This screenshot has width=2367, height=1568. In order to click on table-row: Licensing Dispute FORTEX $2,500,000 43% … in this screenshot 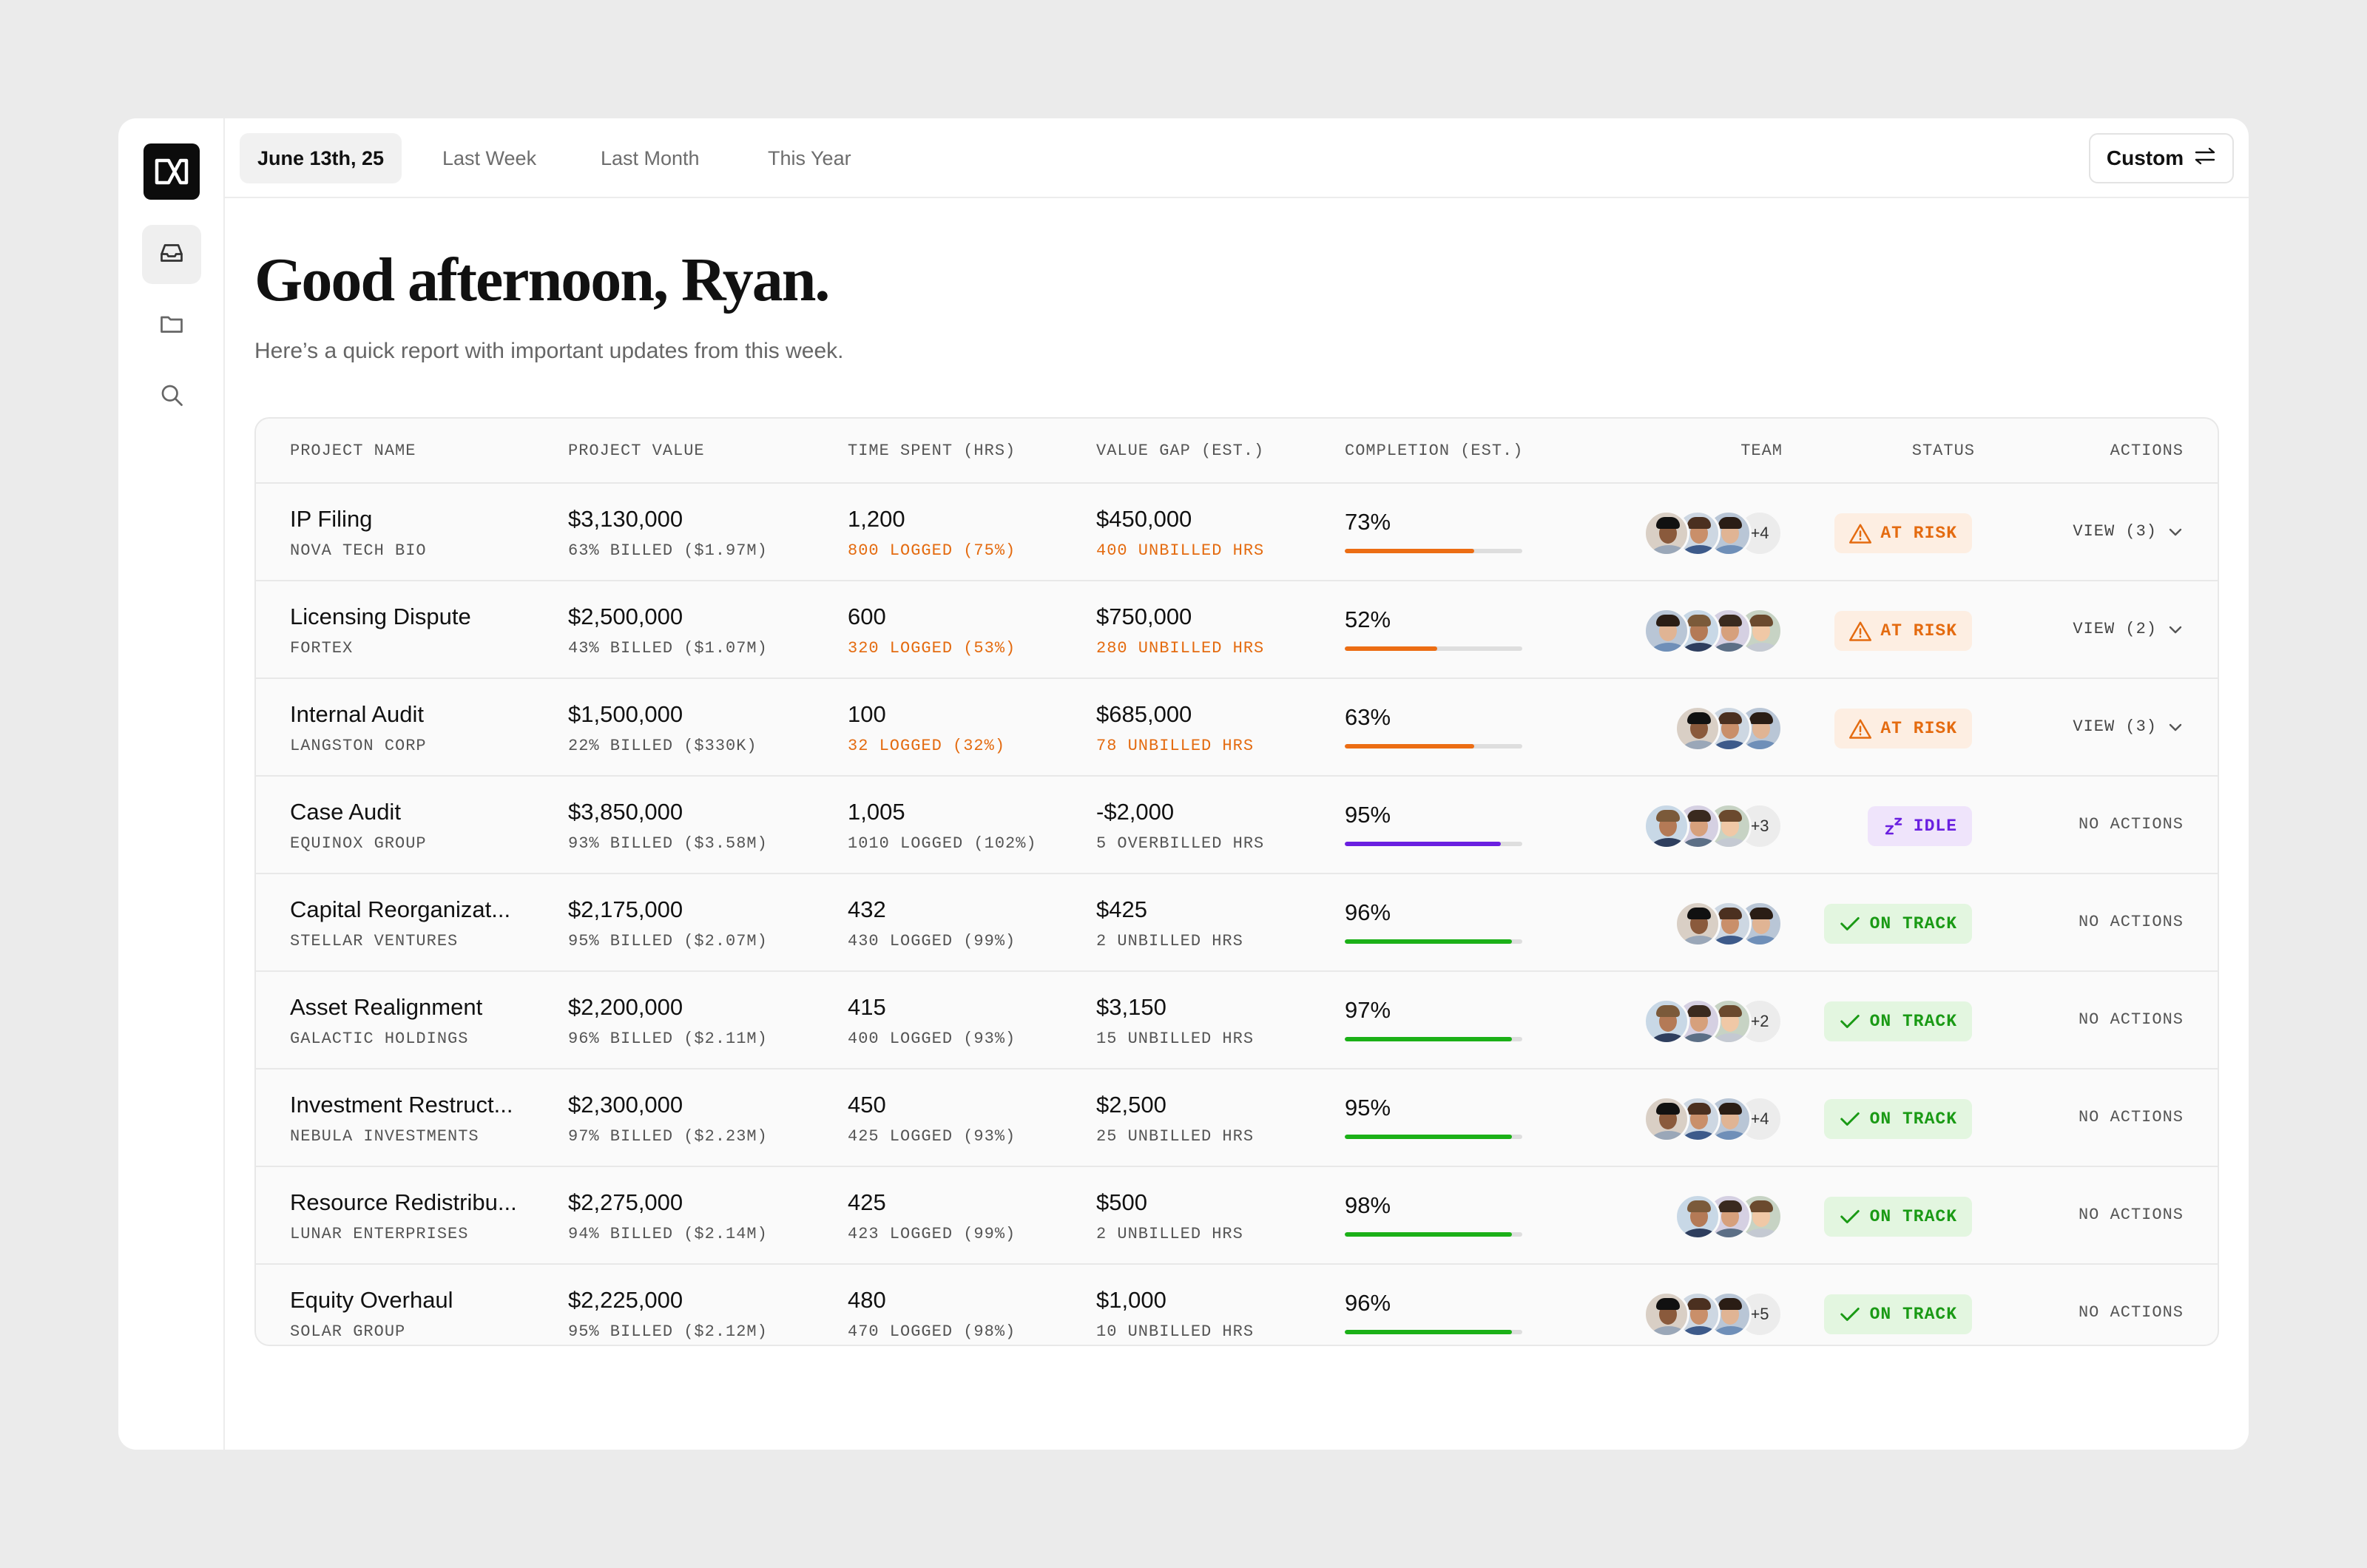, I will do `click(1237, 630)`.